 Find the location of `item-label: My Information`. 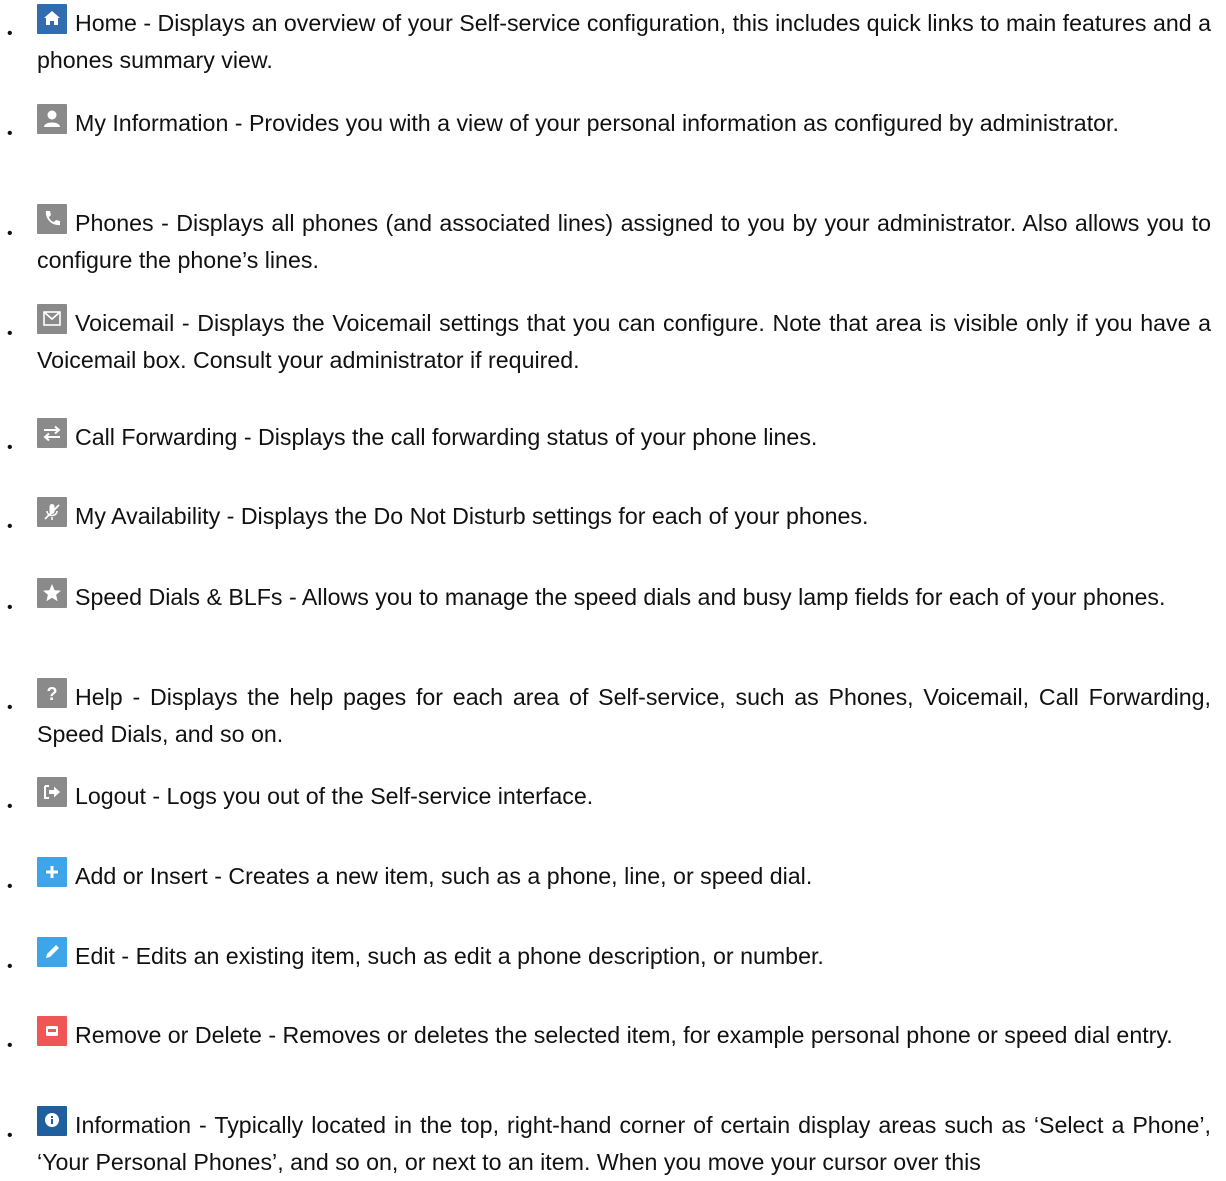

item-label: My Information is located at coordinates (152, 123).